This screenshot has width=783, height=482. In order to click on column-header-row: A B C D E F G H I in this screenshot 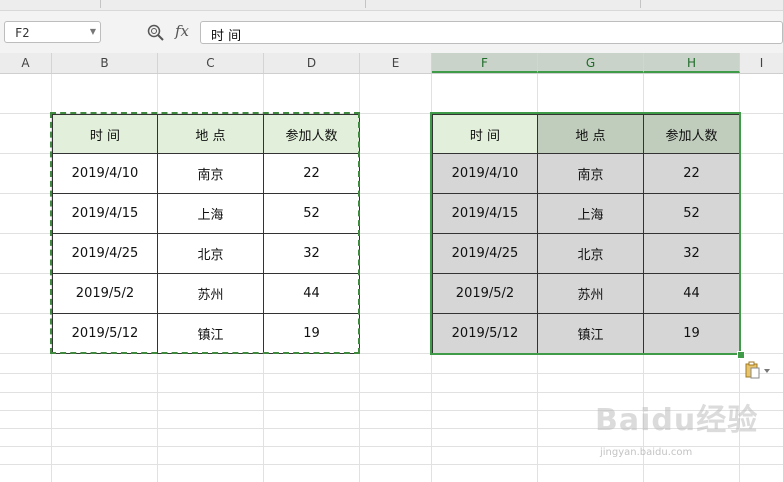, I will do `click(391, 63)`.